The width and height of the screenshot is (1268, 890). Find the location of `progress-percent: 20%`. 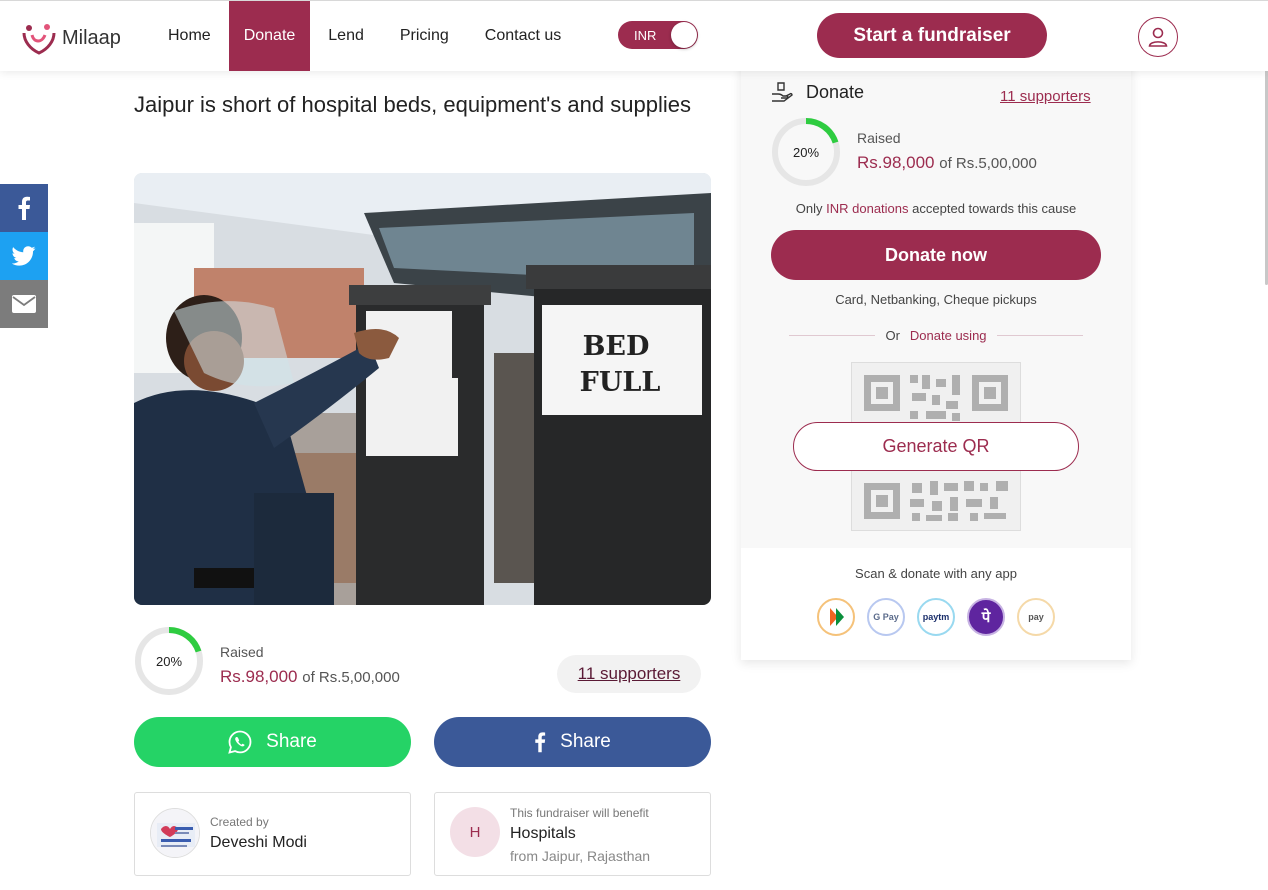

progress-percent: 20% is located at coordinates (169, 661).